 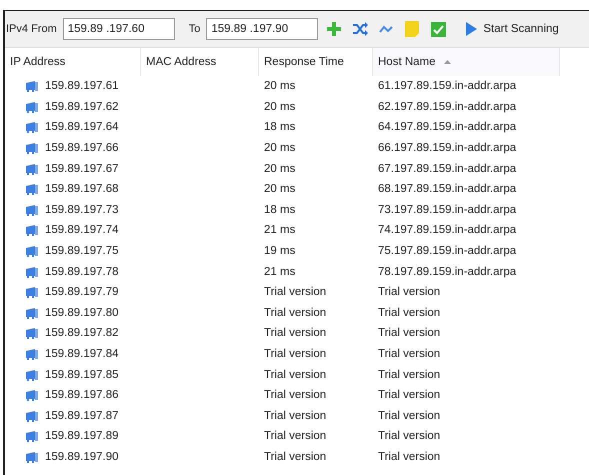 What do you see at coordinates (82, 230) in the screenshot?
I see `ip-address-cell: 159.89.197.74` at bounding box center [82, 230].